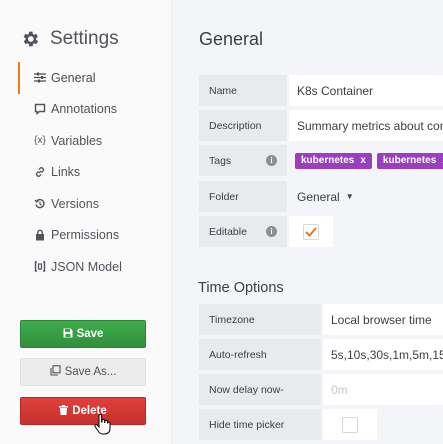 The image size is (443, 444). I want to click on autorefresh-label: Auto-refresh, so click(260, 354).